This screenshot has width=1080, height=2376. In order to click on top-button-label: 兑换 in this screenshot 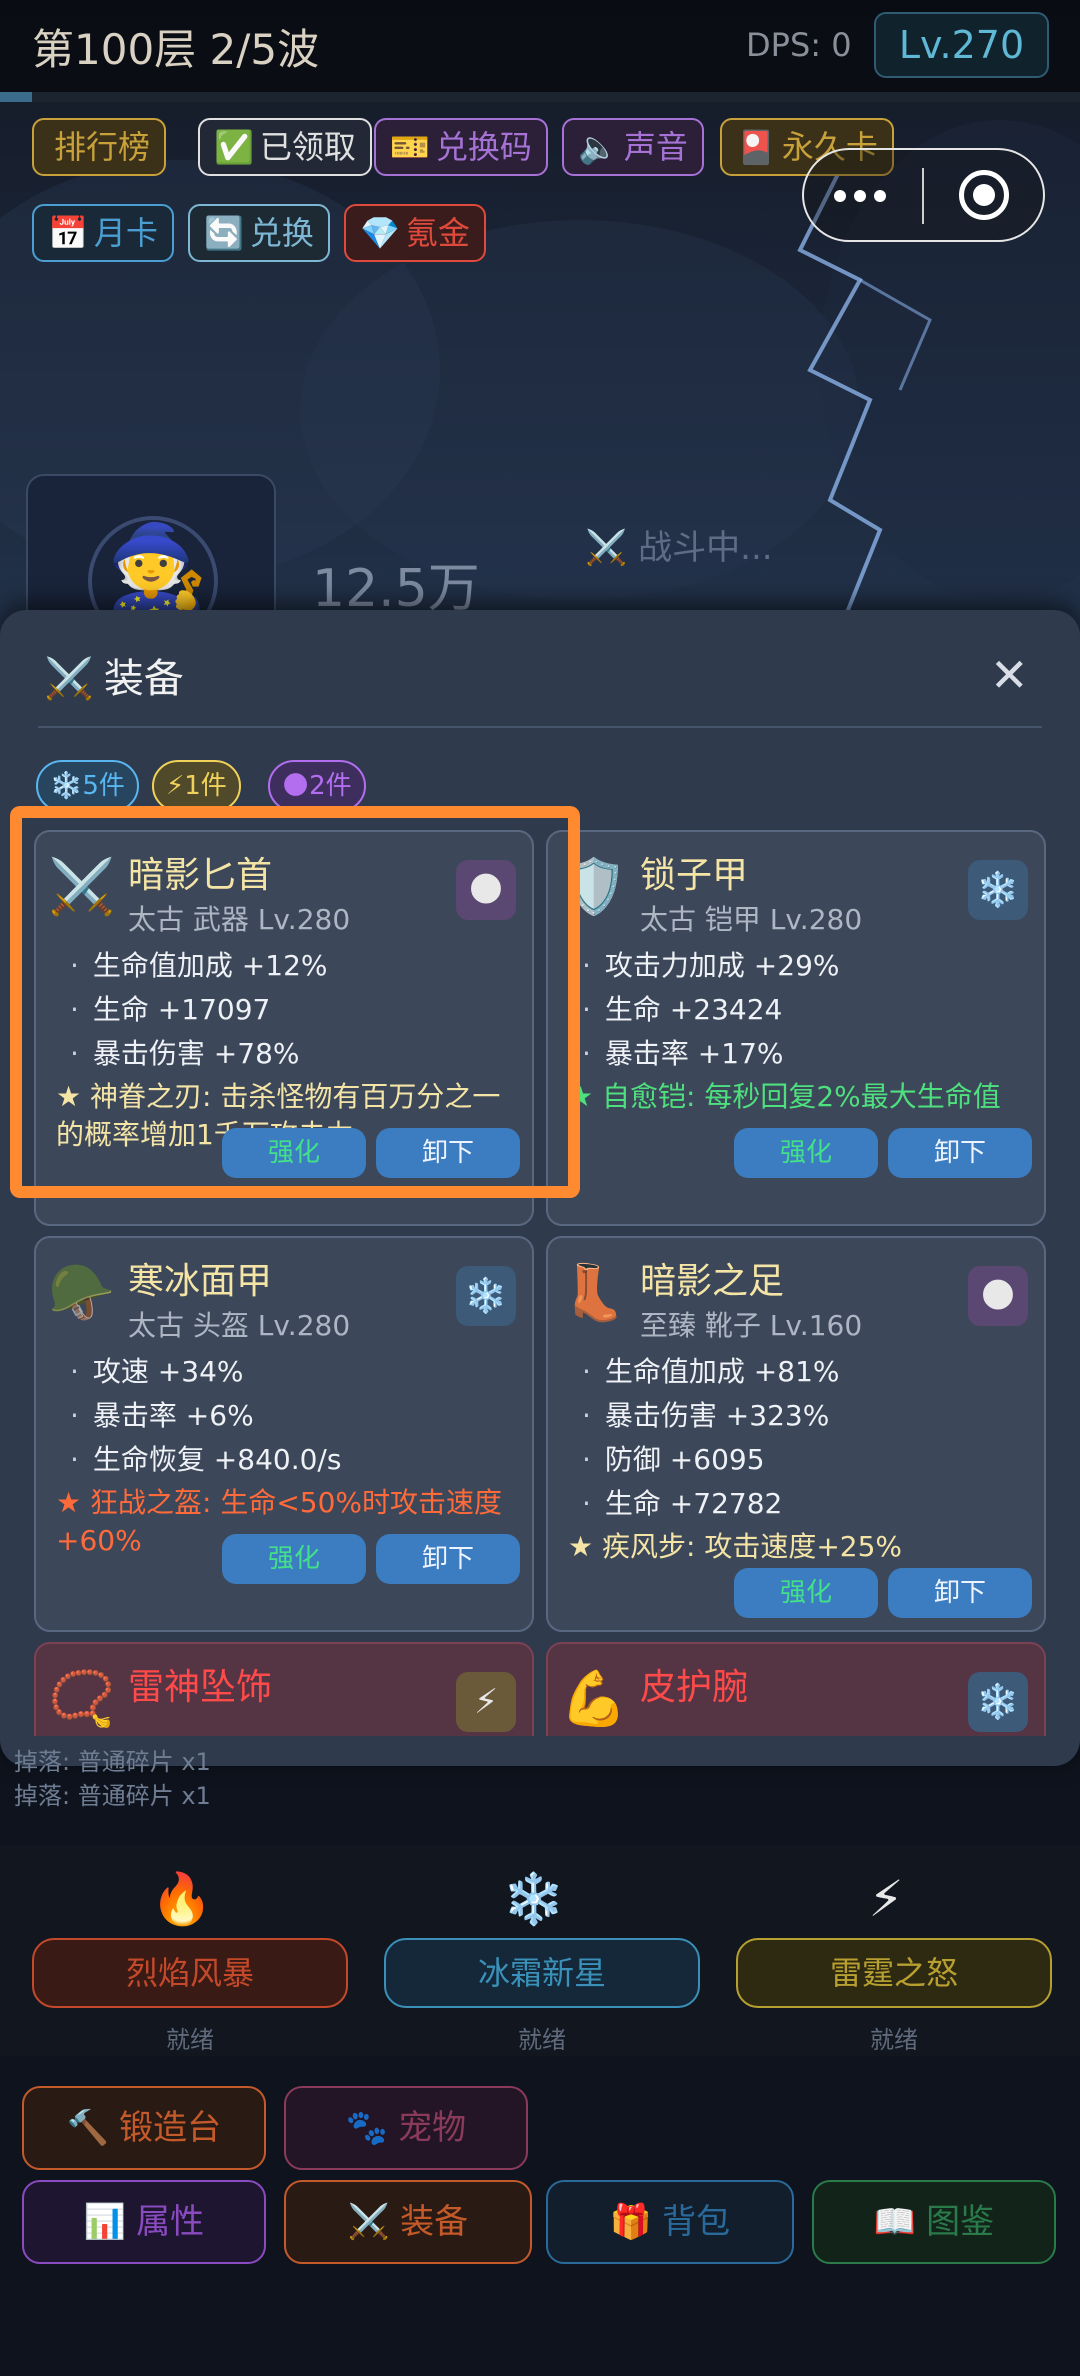, I will do `click(281, 233)`.